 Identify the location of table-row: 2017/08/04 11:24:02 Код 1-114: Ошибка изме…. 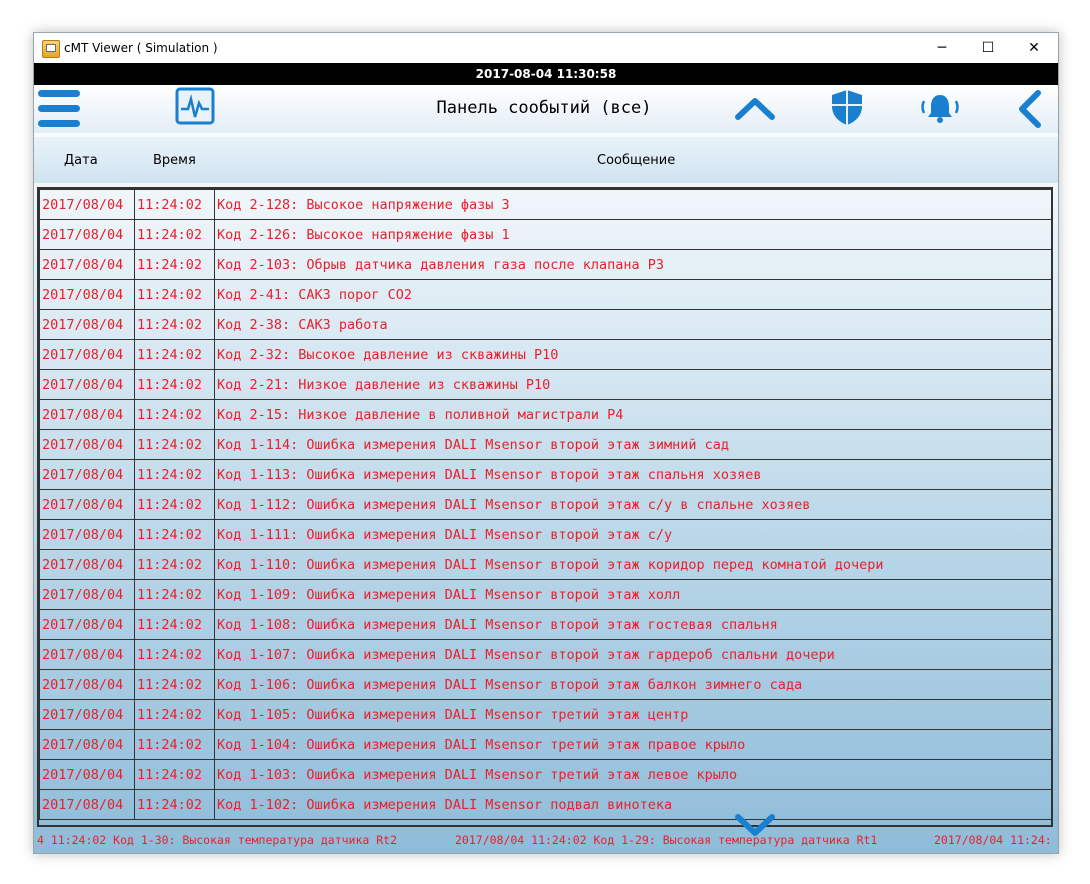
(545, 444).